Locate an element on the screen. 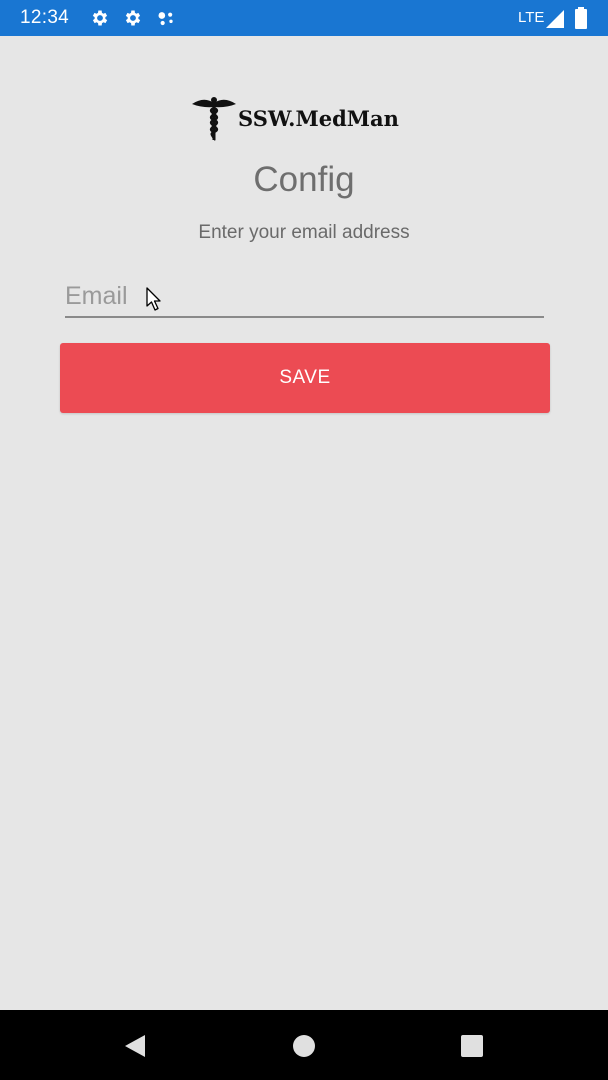 This screenshot has height=1080, width=608. mouse-cursor-icon is located at coordinates (153, 299).